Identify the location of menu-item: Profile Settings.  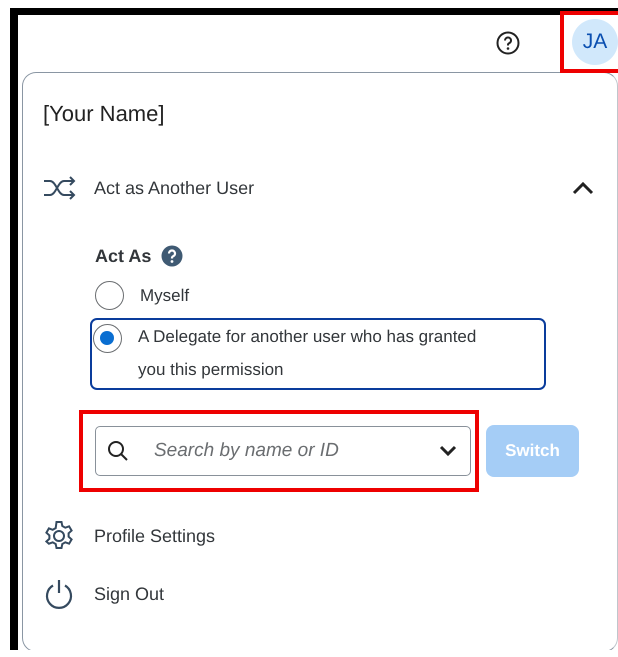
(155, 536).